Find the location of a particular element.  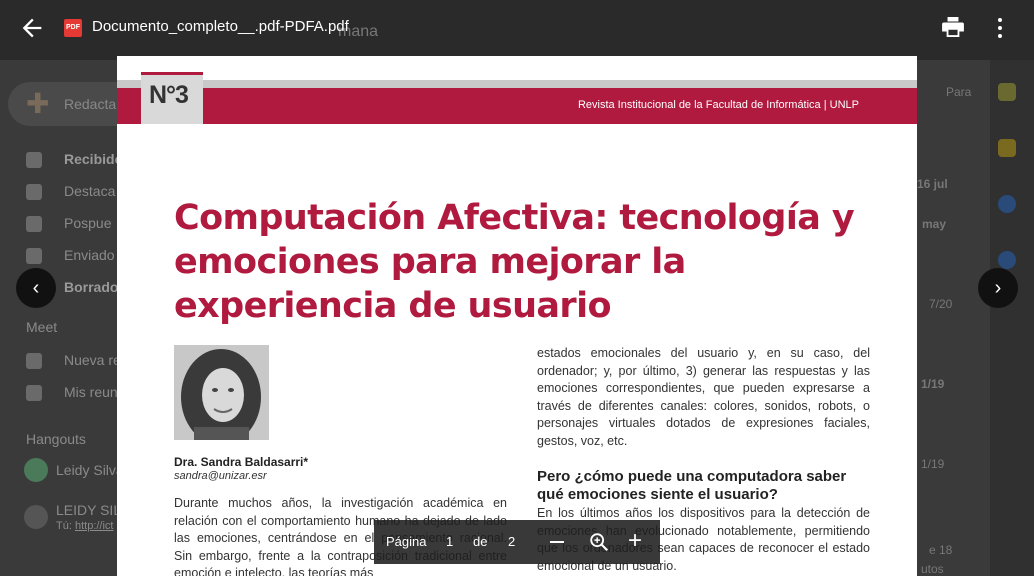

pdf-file-icon: PDF is located at coordinates (73, 28).